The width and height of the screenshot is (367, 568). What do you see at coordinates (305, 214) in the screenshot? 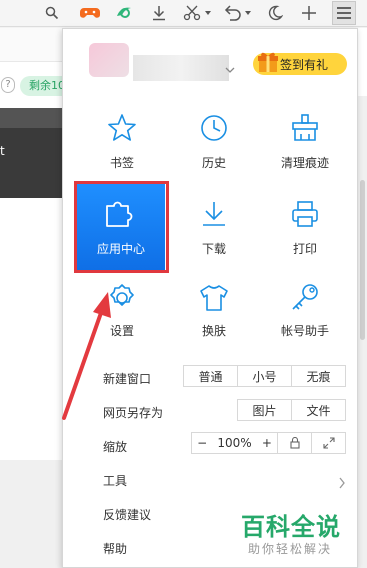
I see `printer-icon` at bounding box center [305, 214].